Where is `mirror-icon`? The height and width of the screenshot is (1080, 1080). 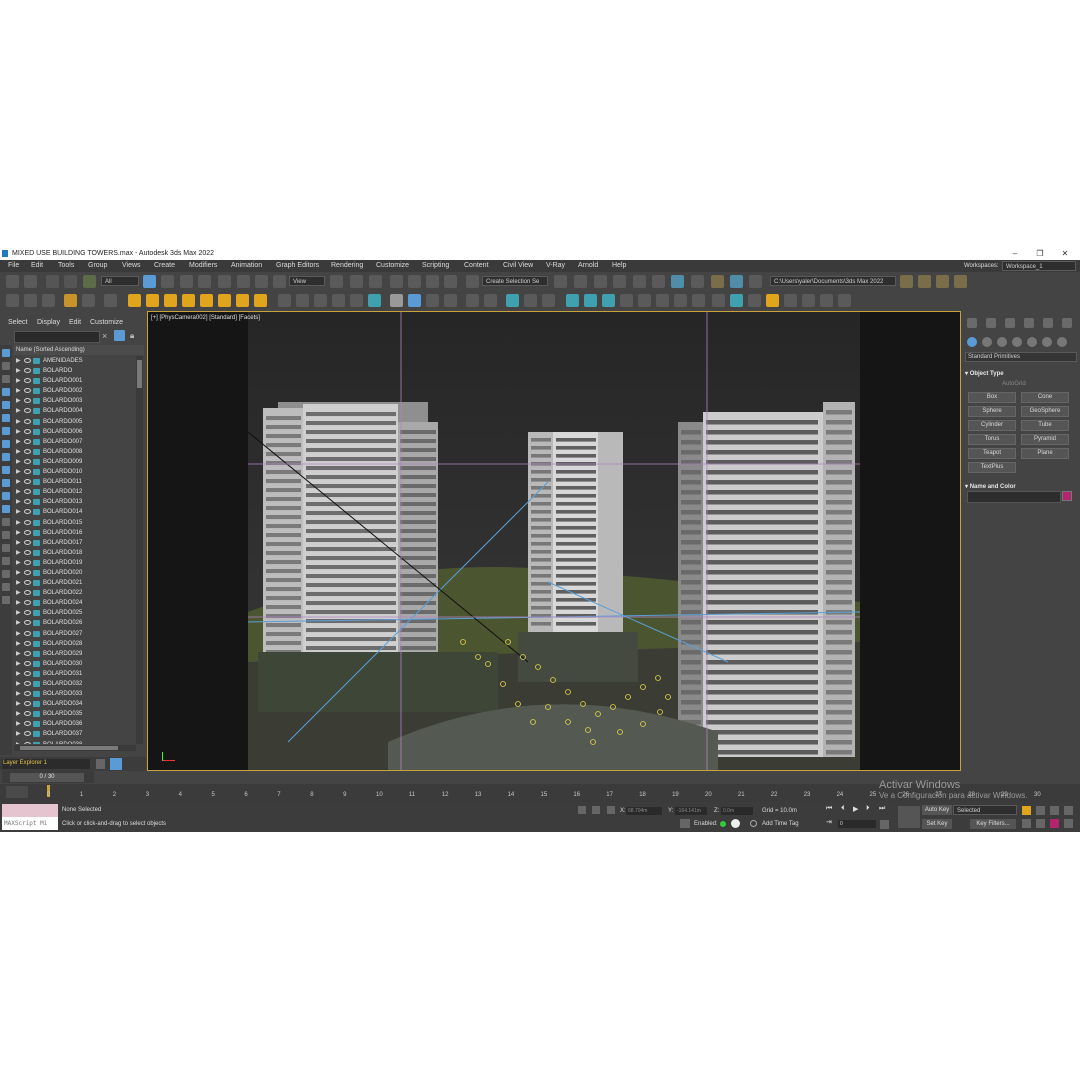 mirror-icon is located at coordinates (560, 281).